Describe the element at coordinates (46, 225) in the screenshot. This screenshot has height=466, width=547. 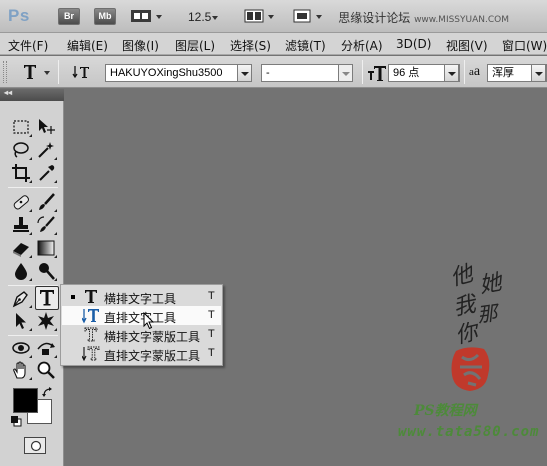
I see `history-brush-tool` at that location.